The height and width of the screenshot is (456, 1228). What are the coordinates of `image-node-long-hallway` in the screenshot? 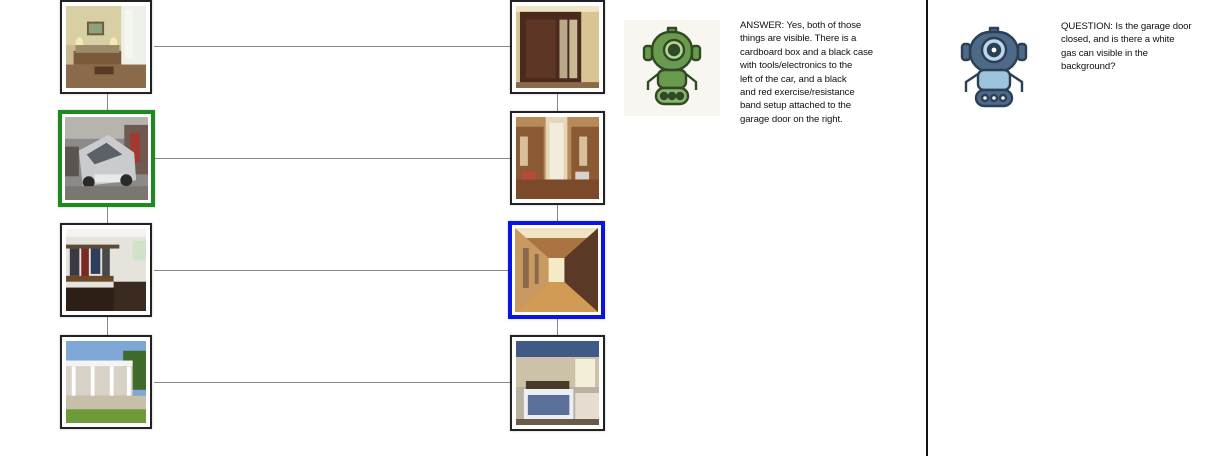 It's located at (556, 270).